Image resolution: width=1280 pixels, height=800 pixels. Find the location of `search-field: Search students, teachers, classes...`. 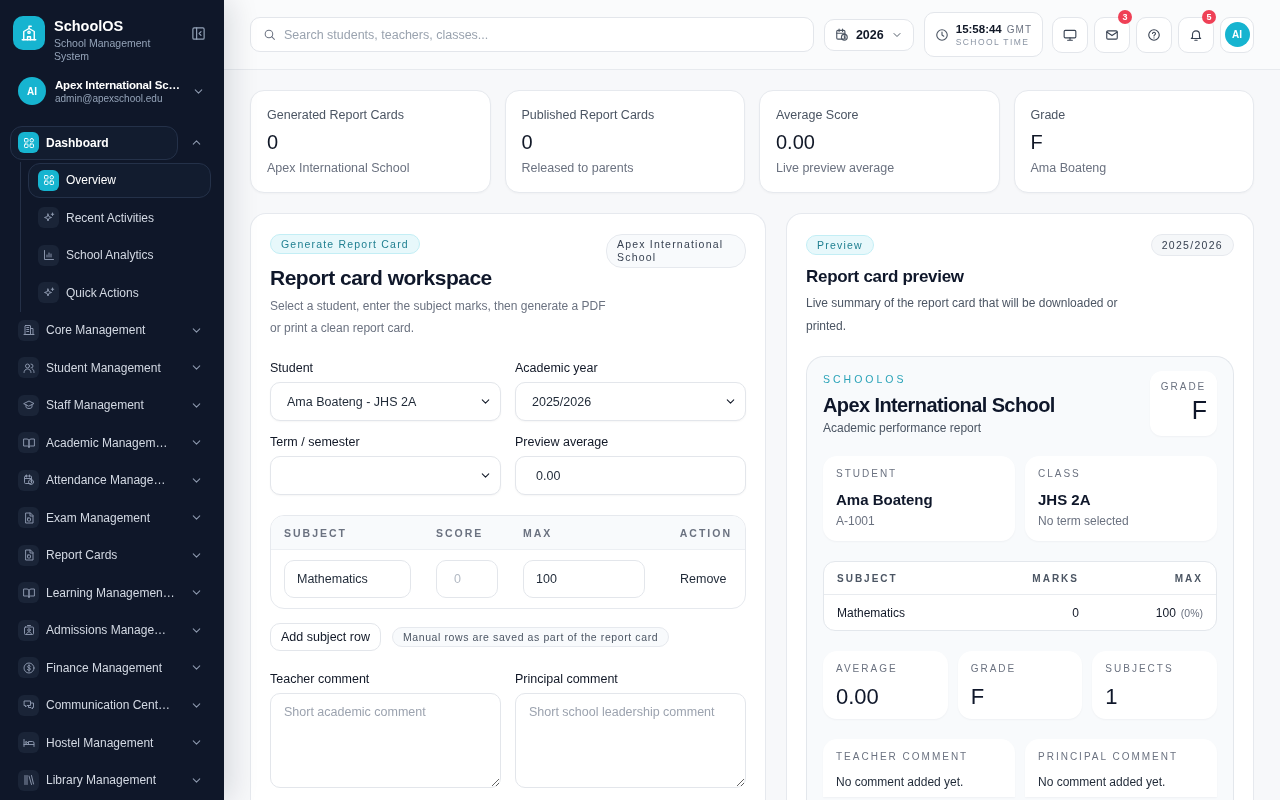

search-field: Search students, teachers, classes... is located at coordinates (532, 34).